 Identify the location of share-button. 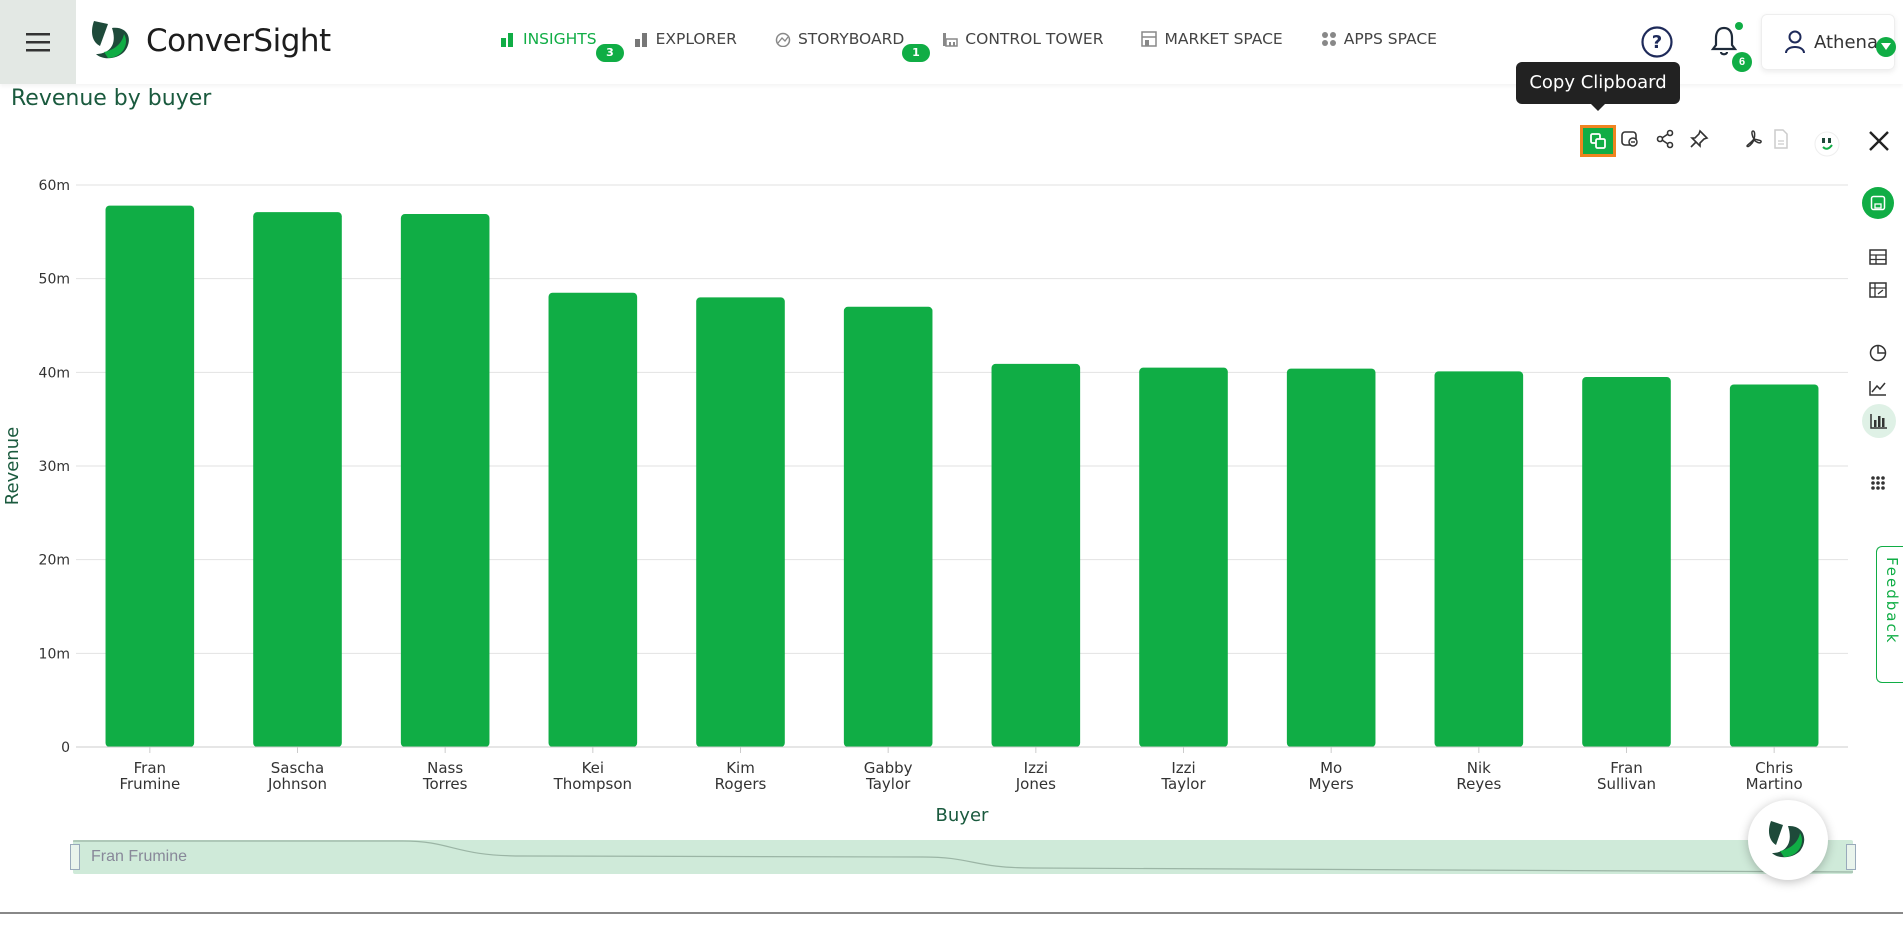
(1665, 139).